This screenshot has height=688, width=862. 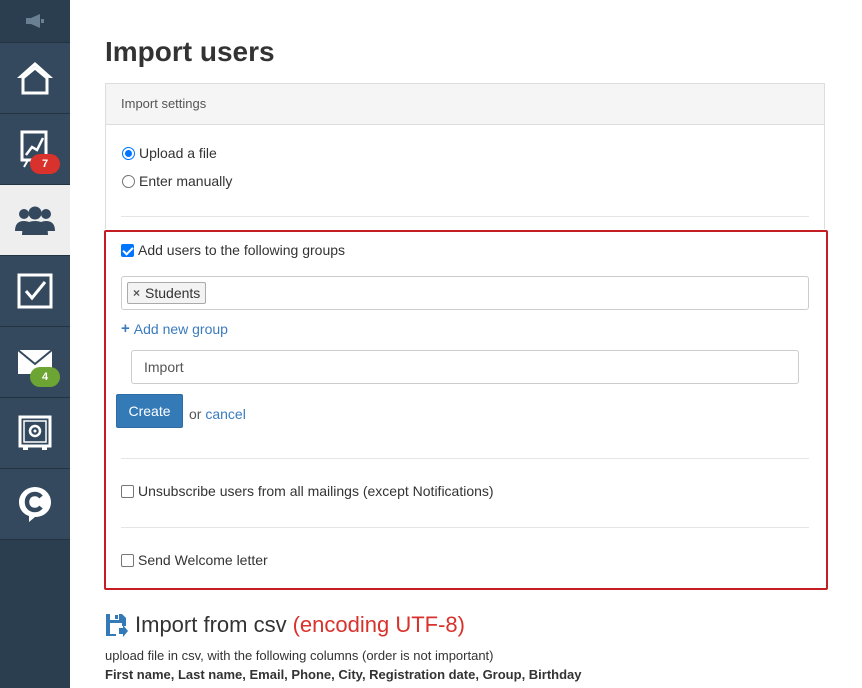 I want to click on safe-icon, so click(x=35, y=432).